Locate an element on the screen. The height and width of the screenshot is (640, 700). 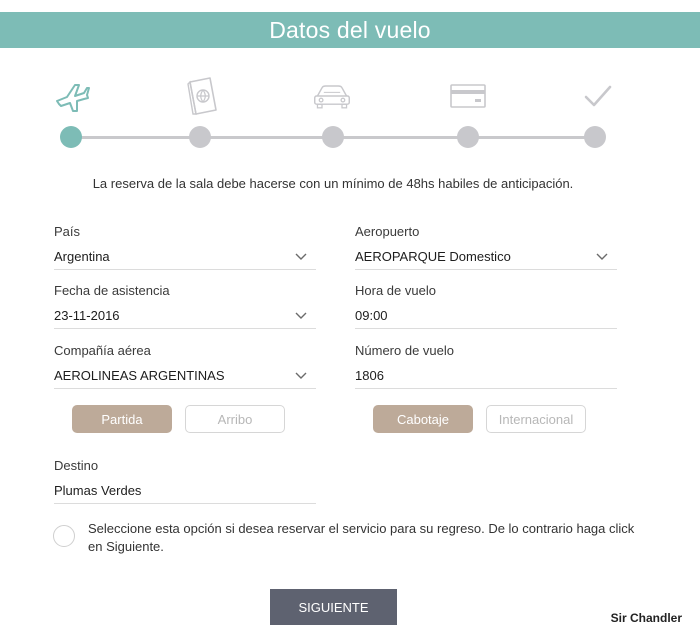
header-bar: Datos del vuelo is located at coordinates (350, 30).